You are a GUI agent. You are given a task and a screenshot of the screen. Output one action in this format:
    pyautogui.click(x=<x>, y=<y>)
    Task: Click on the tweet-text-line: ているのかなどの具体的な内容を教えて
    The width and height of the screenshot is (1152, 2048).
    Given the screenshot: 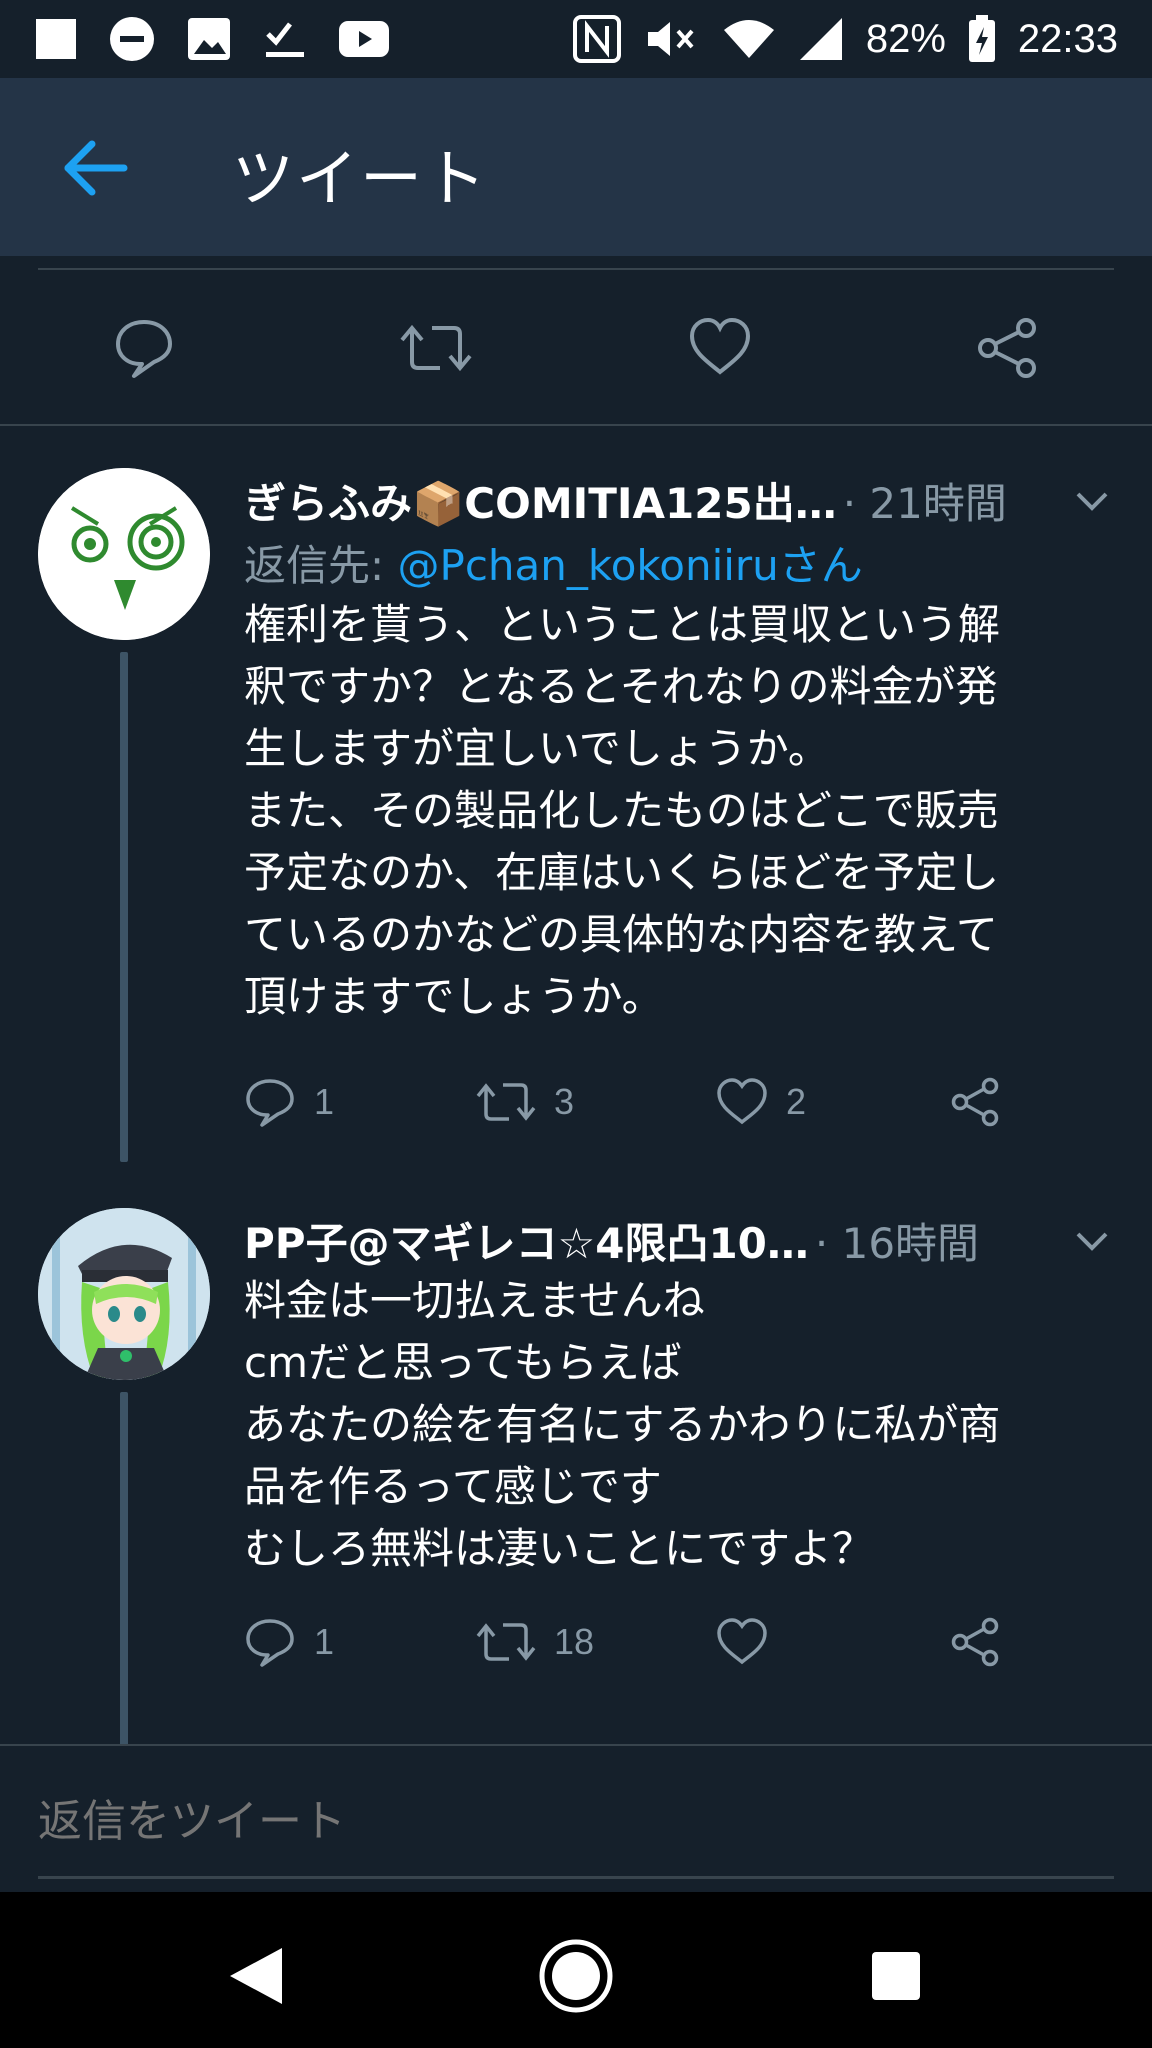 What is the action you would take?
    pyautogui.click(x=621, y=934)
    